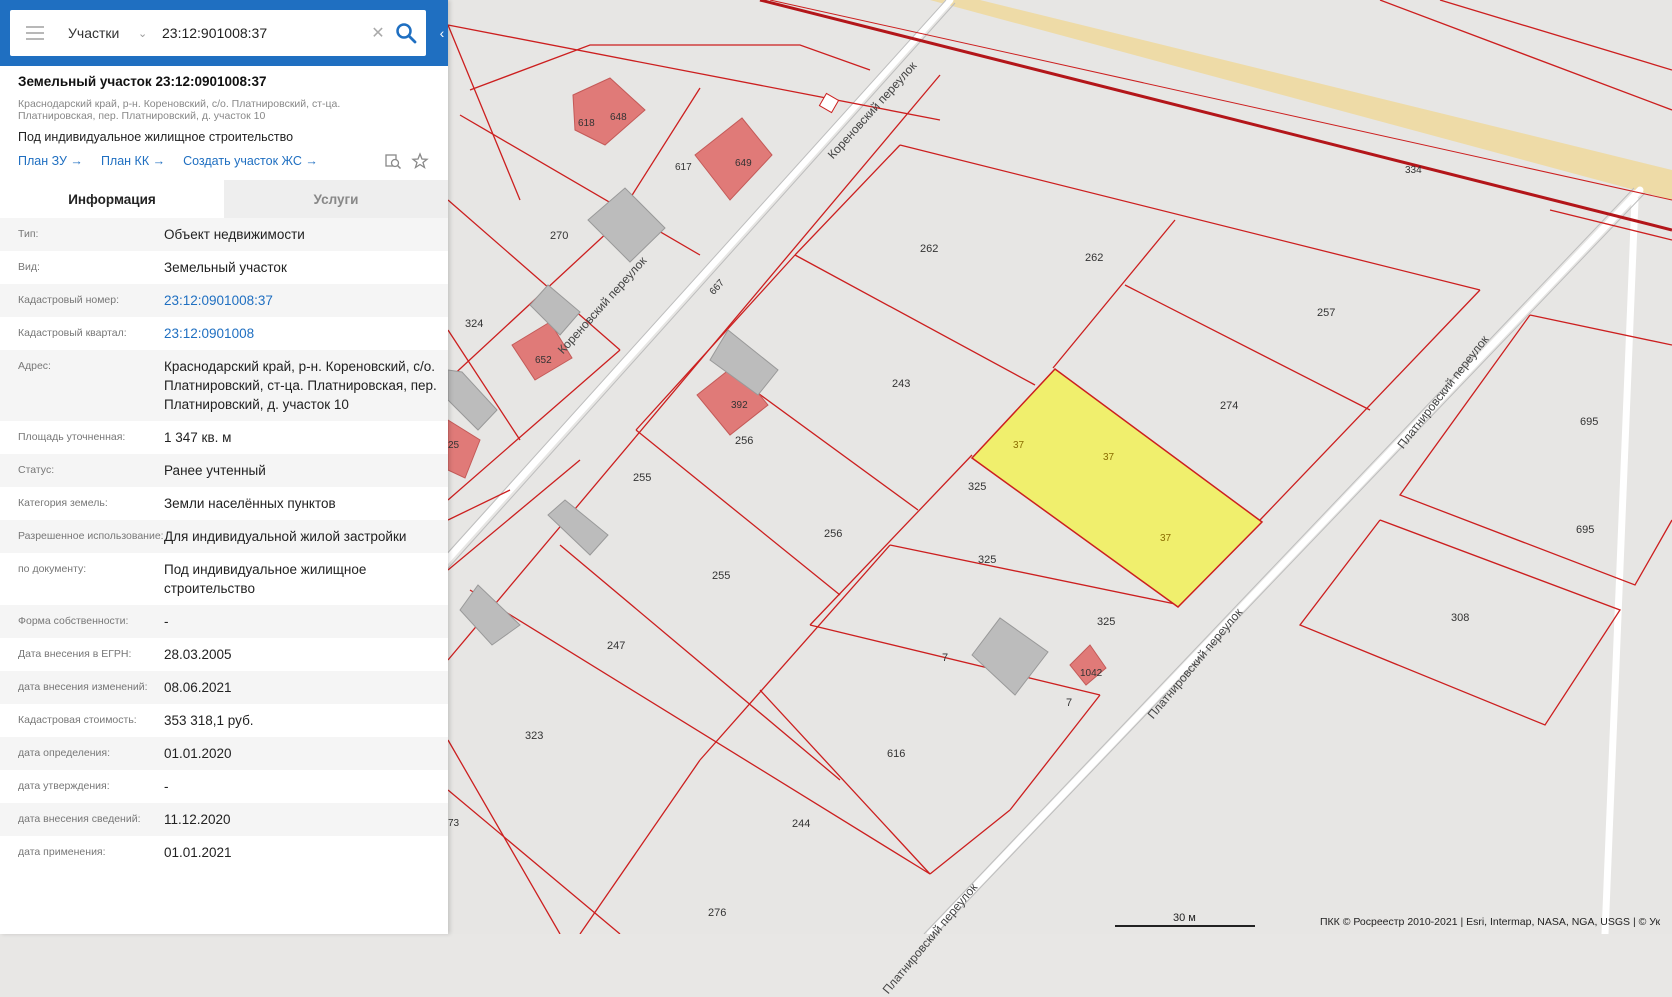 This screenshot has height=997, width=1672. I want to click on attribute-row: Статус: Ранее учтенный, so click(224, 470).